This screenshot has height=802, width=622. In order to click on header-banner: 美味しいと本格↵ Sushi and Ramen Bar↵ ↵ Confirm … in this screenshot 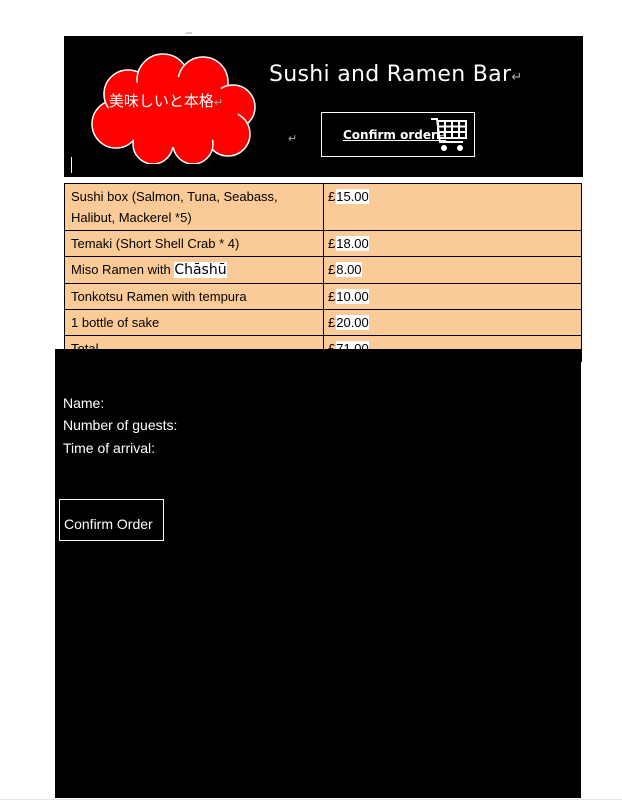, I will do `click(323, 106)`.